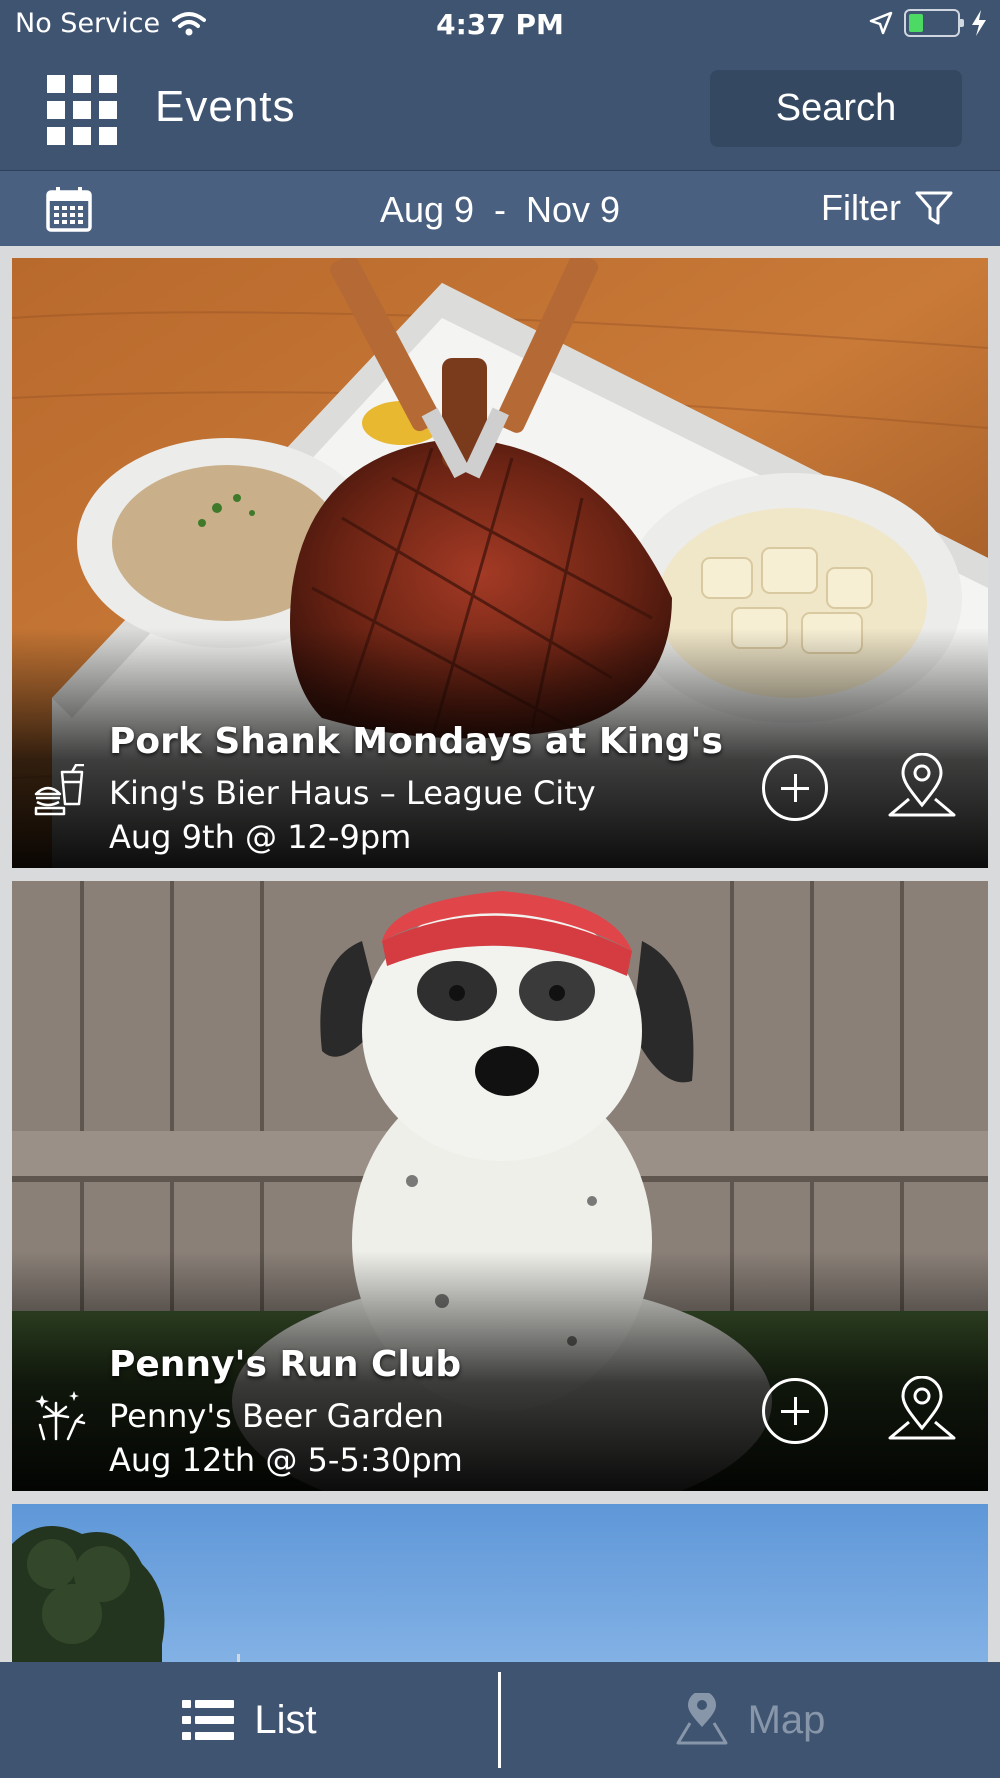 The width and height of the screenshot is (1000, 1778). I want to click on food-drink-icon, so click(59, 790).